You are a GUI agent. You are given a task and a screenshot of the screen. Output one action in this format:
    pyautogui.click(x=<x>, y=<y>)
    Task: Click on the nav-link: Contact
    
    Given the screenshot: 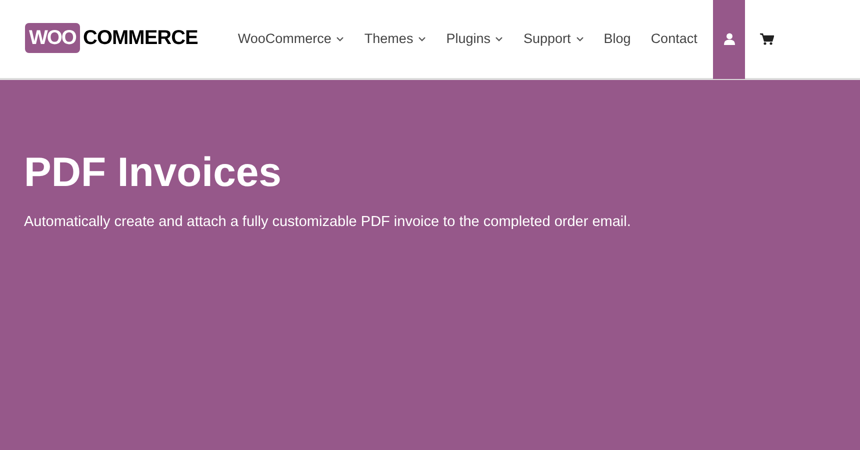 What is the action you would take?
    pyautogui.click(x=674, y=39)
    